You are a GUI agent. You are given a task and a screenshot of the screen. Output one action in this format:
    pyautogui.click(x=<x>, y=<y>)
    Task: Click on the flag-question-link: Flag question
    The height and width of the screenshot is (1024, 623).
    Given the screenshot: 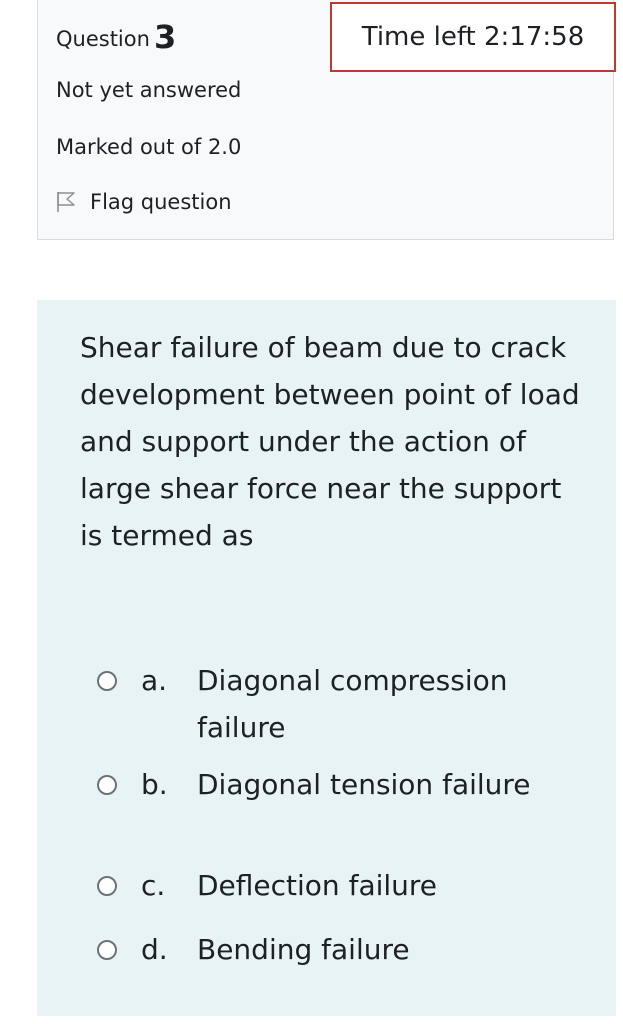 What is the action you would take?
    pyautogui.click(x=144, y=202)
    